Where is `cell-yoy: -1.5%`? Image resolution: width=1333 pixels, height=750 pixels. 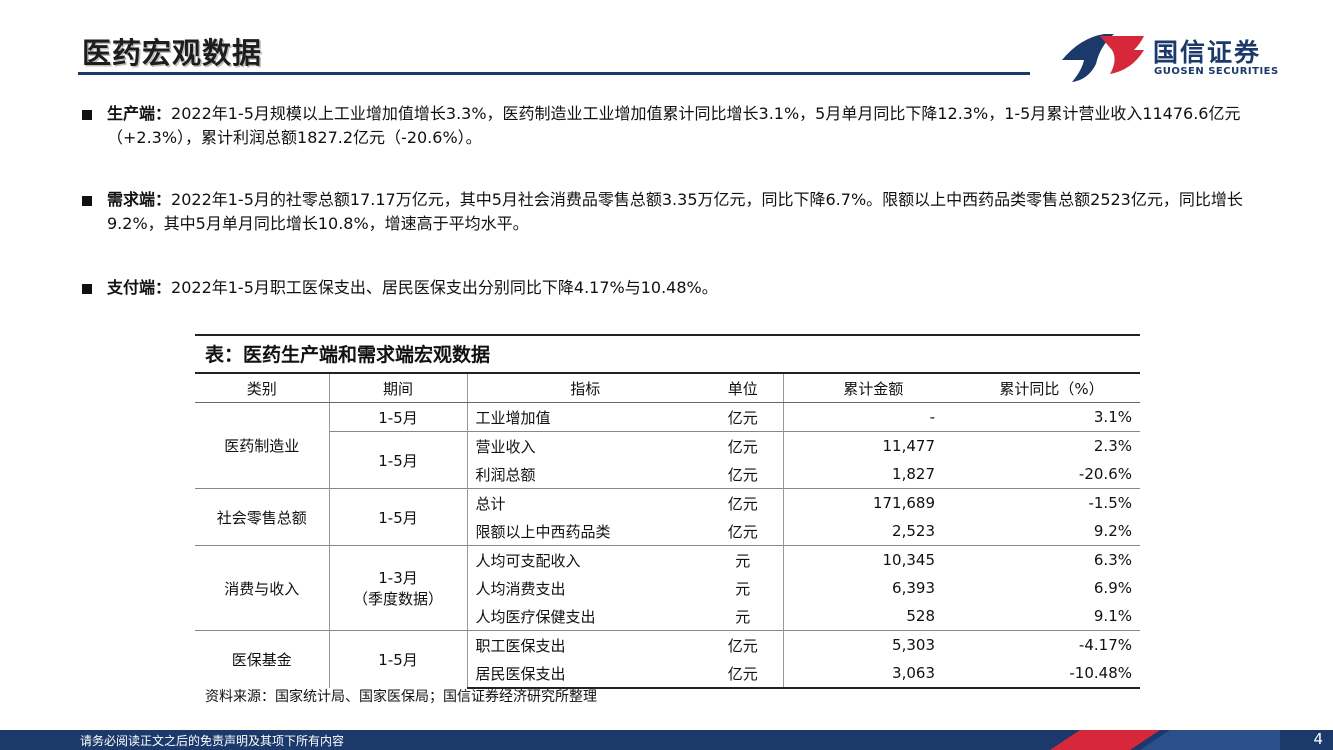 cell-yoy: -1.5% is located at coordinates (1051, 502).